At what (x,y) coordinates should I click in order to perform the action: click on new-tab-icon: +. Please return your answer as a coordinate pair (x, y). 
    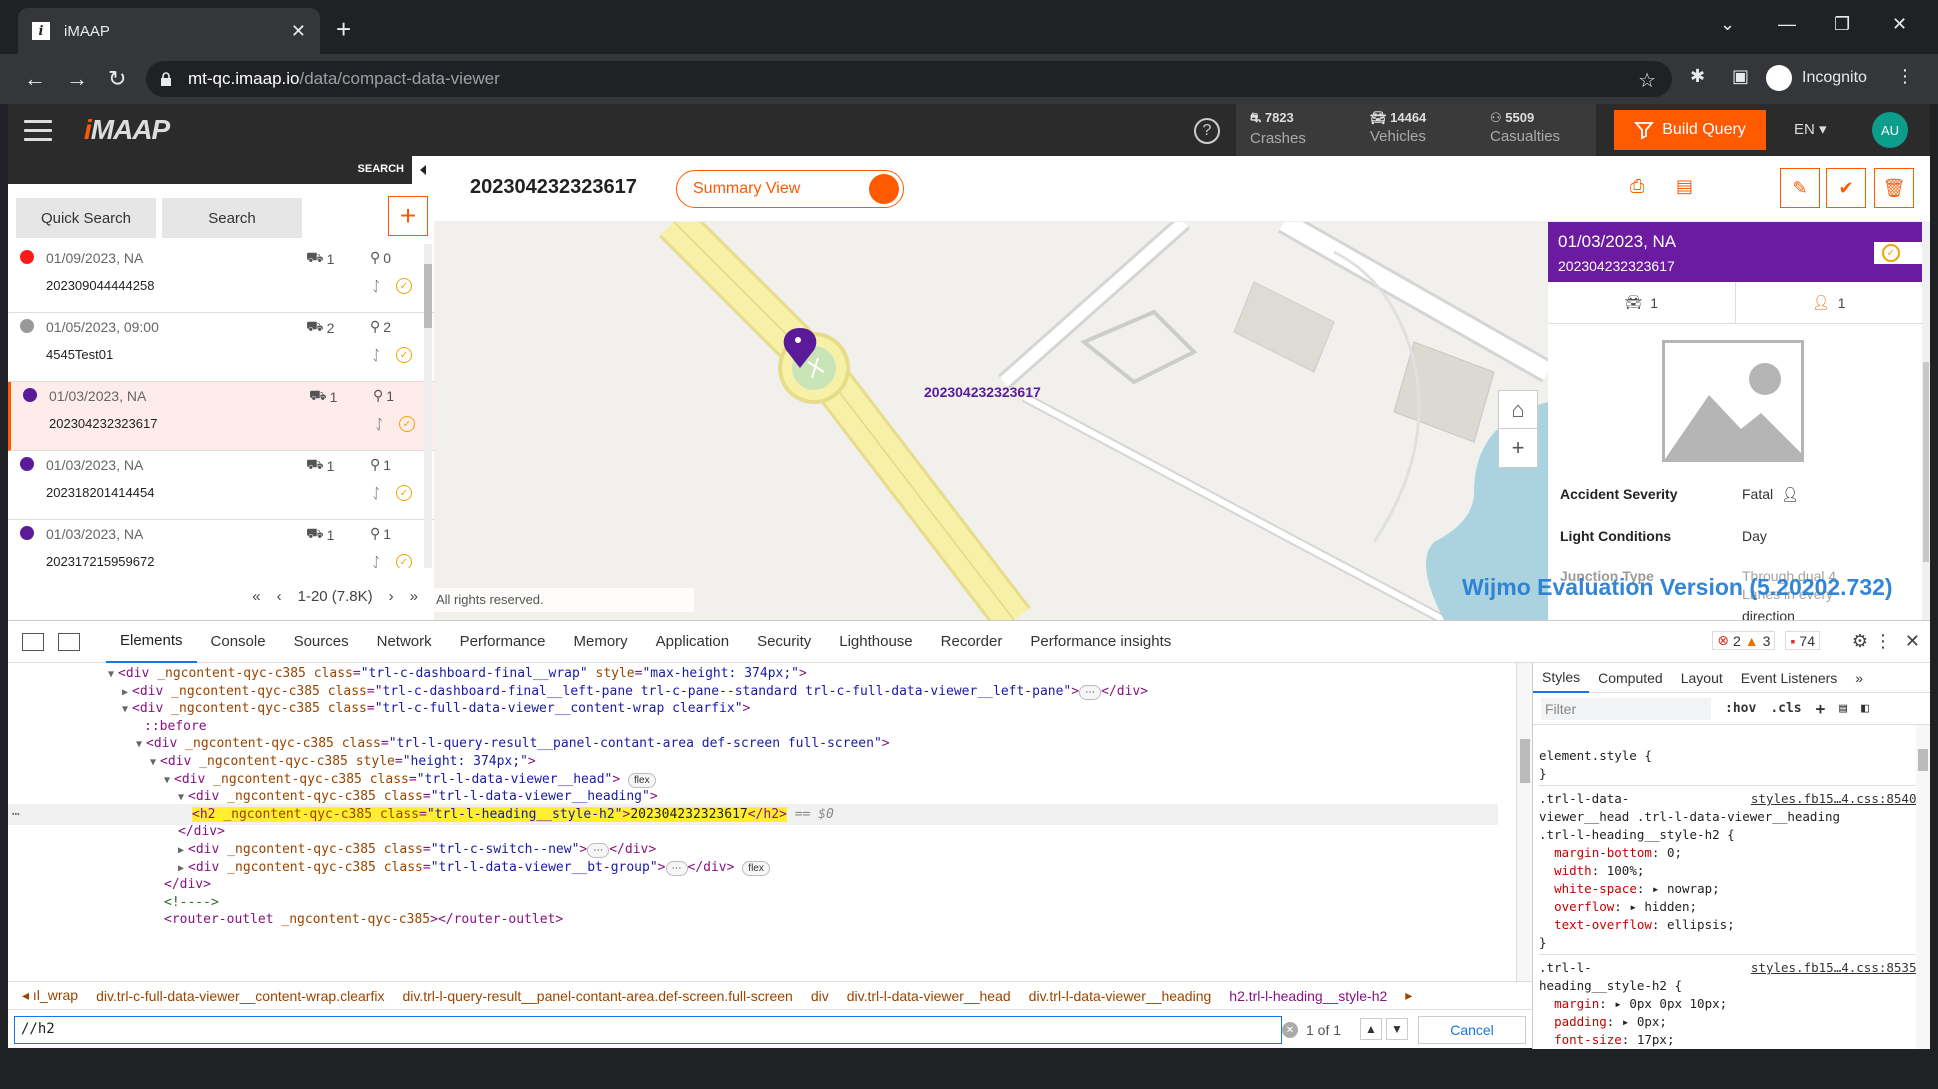
    Looking at the image, I should click on (343, 29).